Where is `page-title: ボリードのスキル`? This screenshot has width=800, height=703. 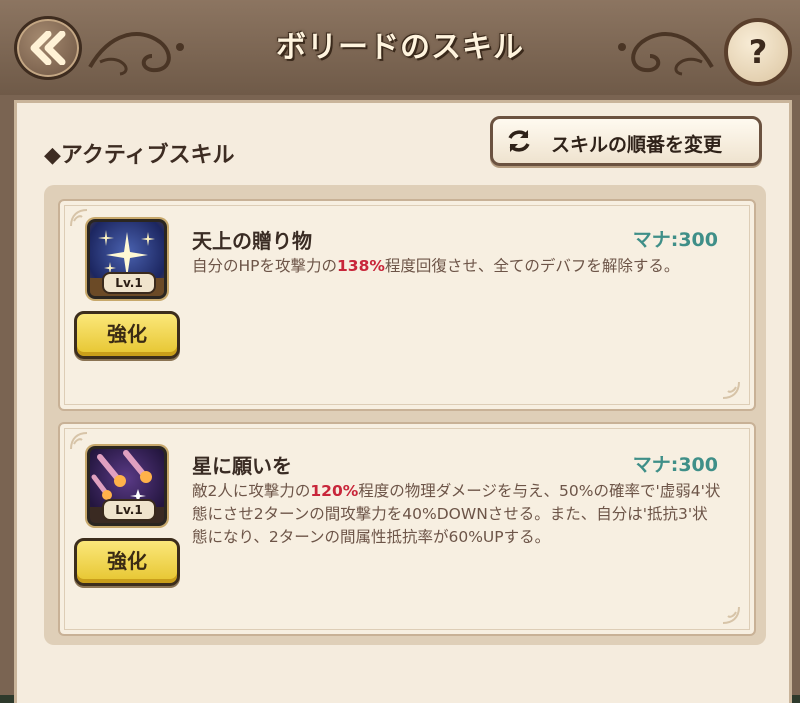
page-title: ボリードのスキル is located at coordinates (400, 47).